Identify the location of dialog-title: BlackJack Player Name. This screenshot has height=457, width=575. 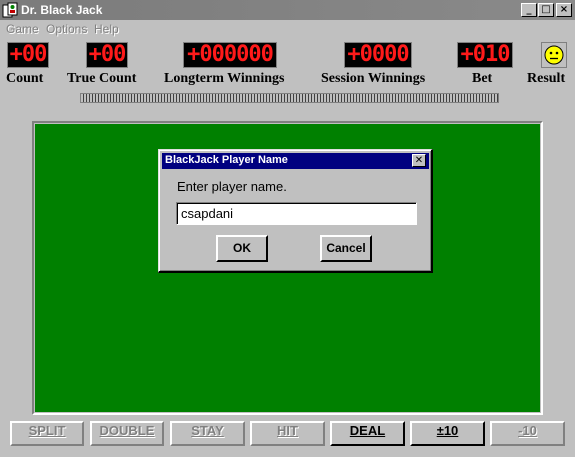
(226, 160).